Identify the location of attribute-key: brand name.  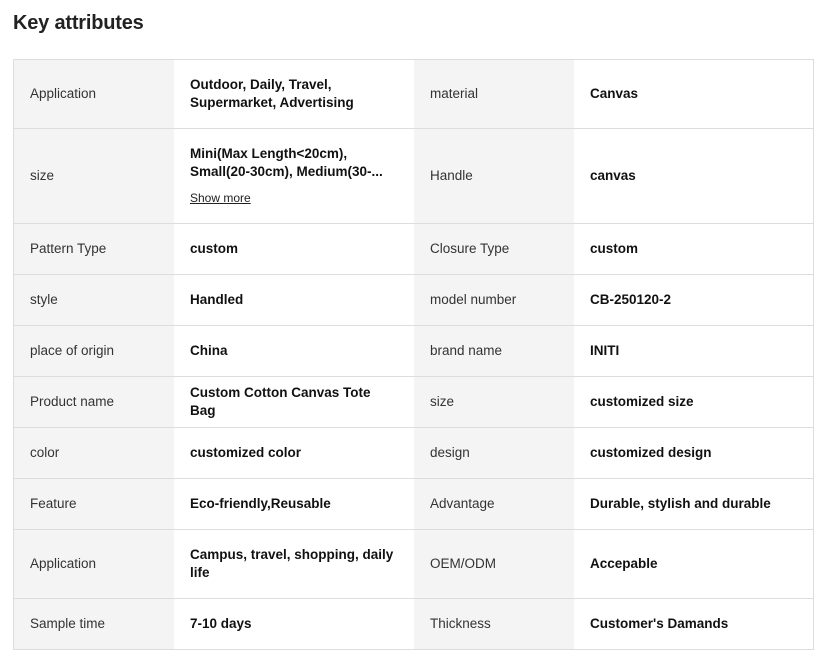
(494, 351).